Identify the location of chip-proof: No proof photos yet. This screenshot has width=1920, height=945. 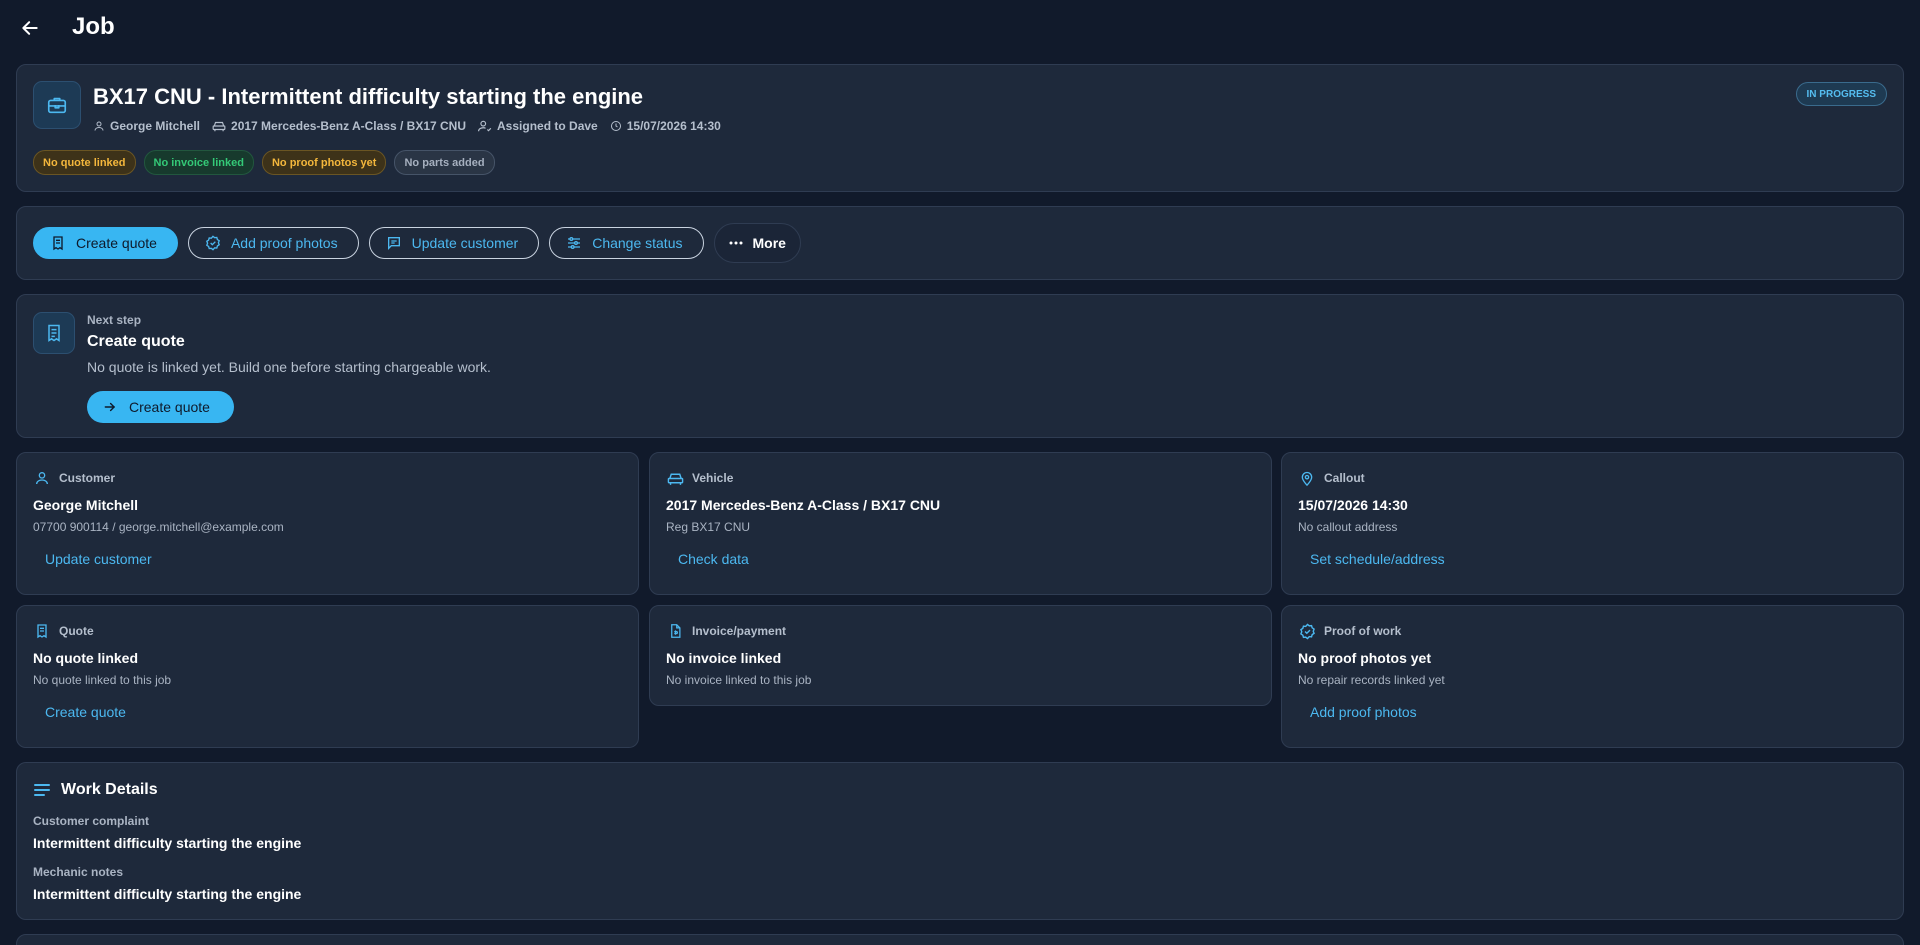
(324, 162).